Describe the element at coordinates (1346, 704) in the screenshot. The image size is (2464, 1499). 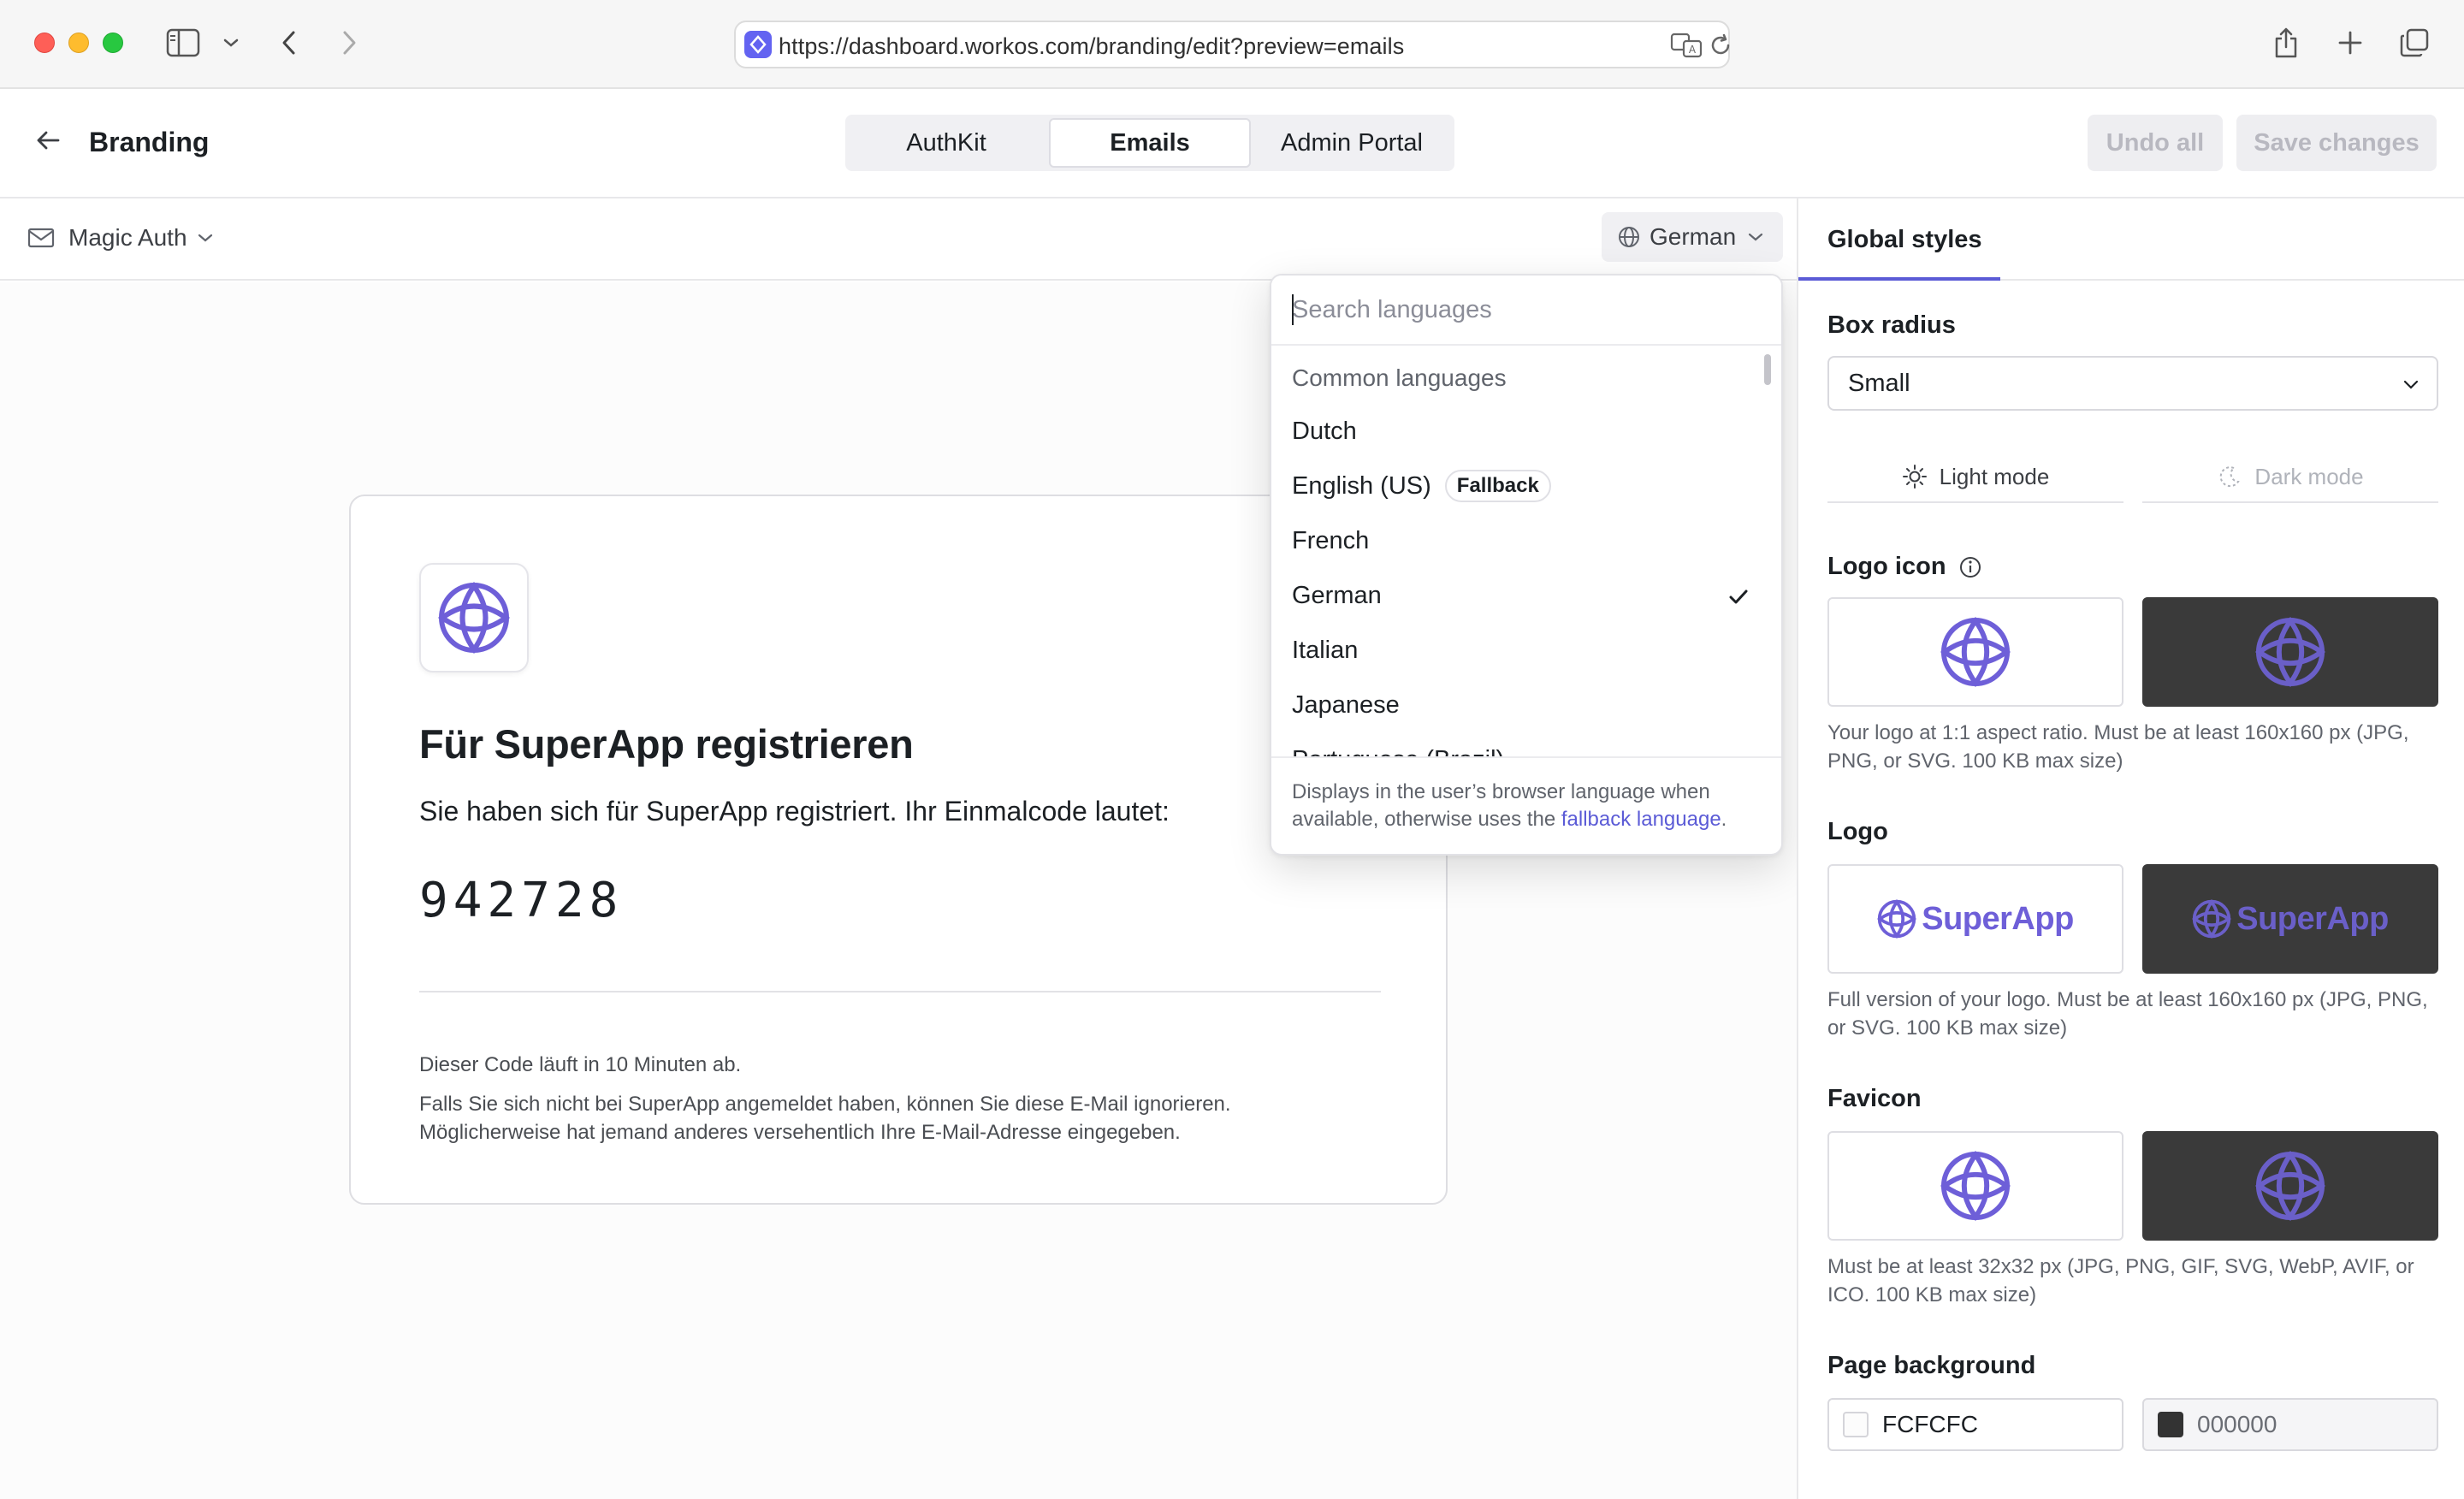
I see `language-option-label: Japanese` at that location.